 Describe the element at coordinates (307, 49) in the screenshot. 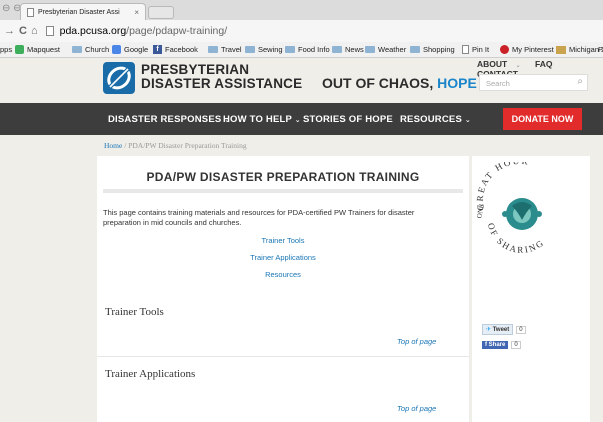

I see `bookmark-food-info: Food Info` at that location.